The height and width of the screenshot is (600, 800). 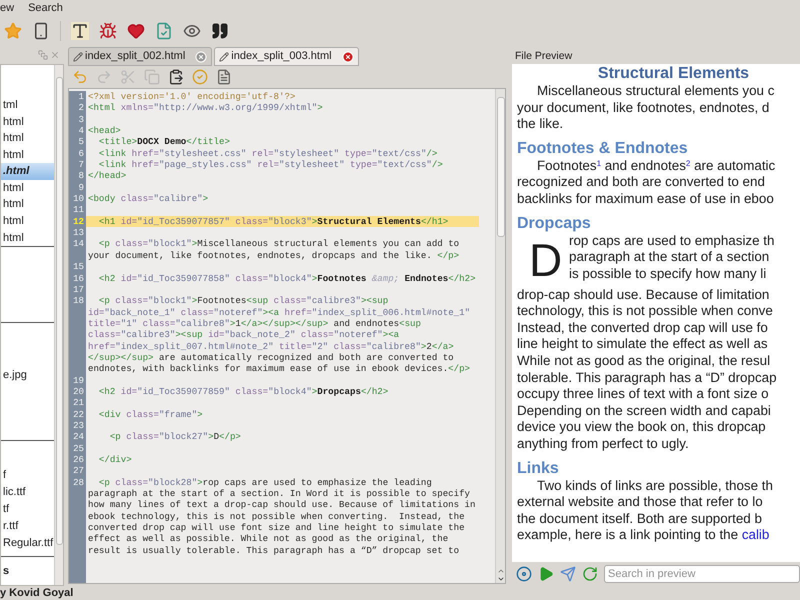 What do you see at coordinates (13, 31) in the screenshot?
I see `star-icon` at bounding box center [13, 31].